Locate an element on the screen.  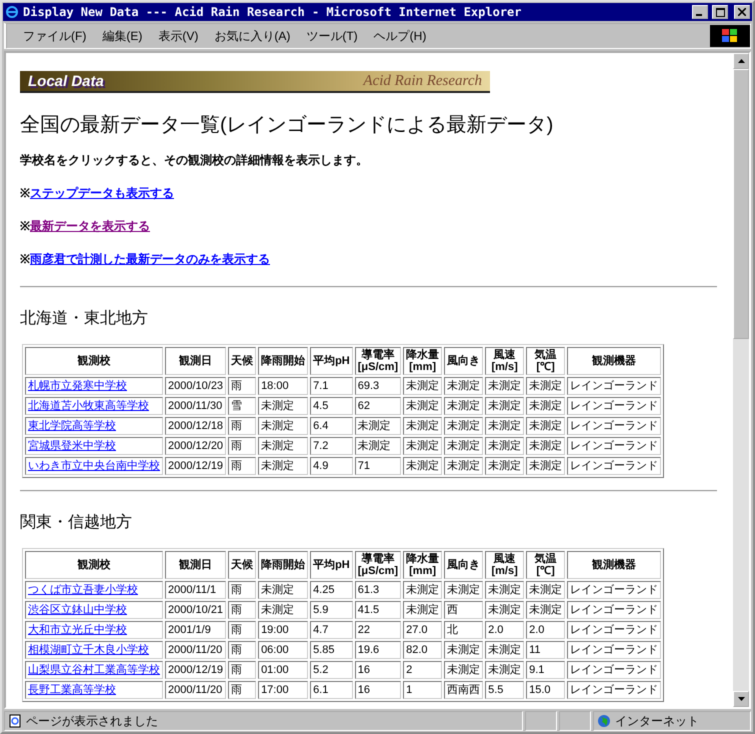
table-cell: 16 is located at coordinates (378, 670).